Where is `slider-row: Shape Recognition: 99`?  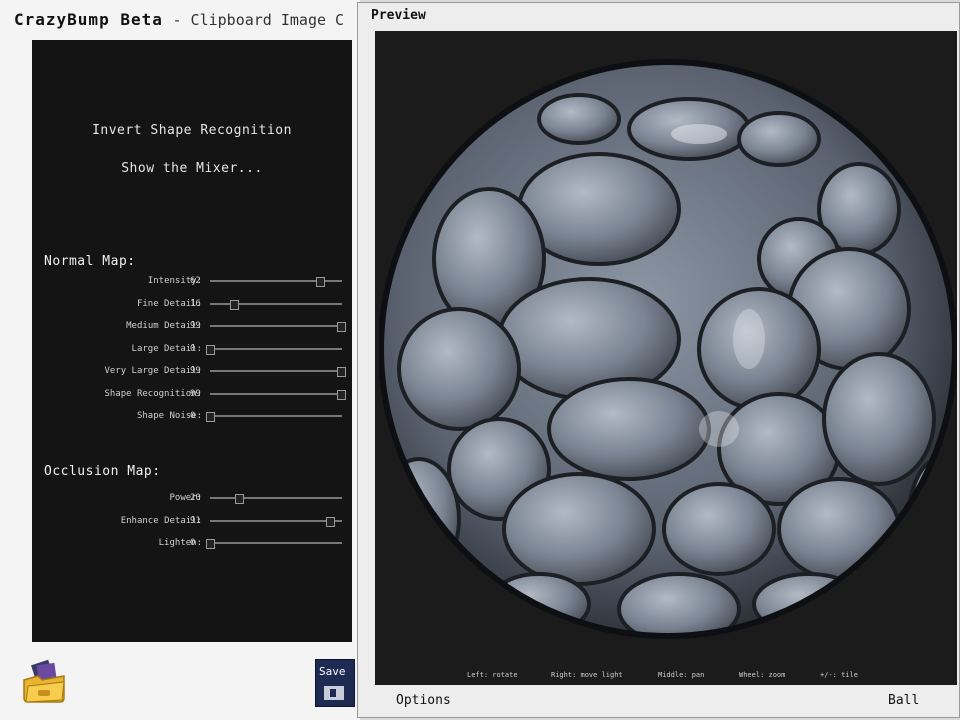
slider-row: Shape Recognition: 99 is located at coordinates (192, 394).